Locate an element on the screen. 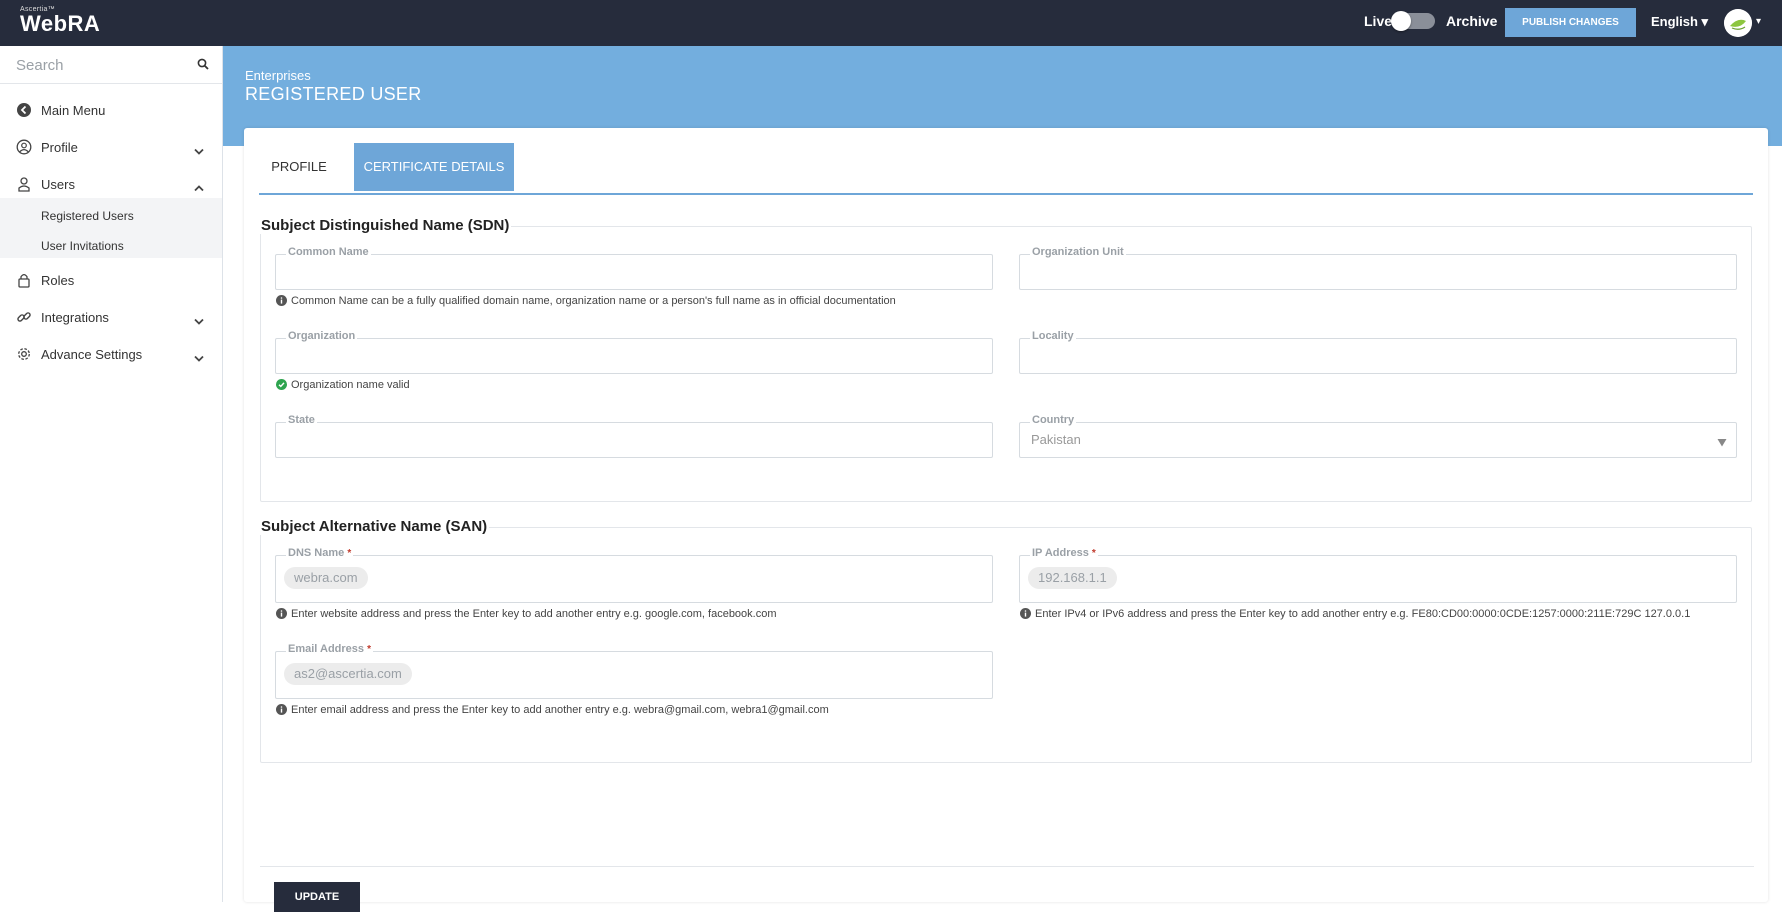 The width and height of the screenshot is (1782, 912). ip-address-chip: 192.168.1.1 is located at coordinates (1072, 578).